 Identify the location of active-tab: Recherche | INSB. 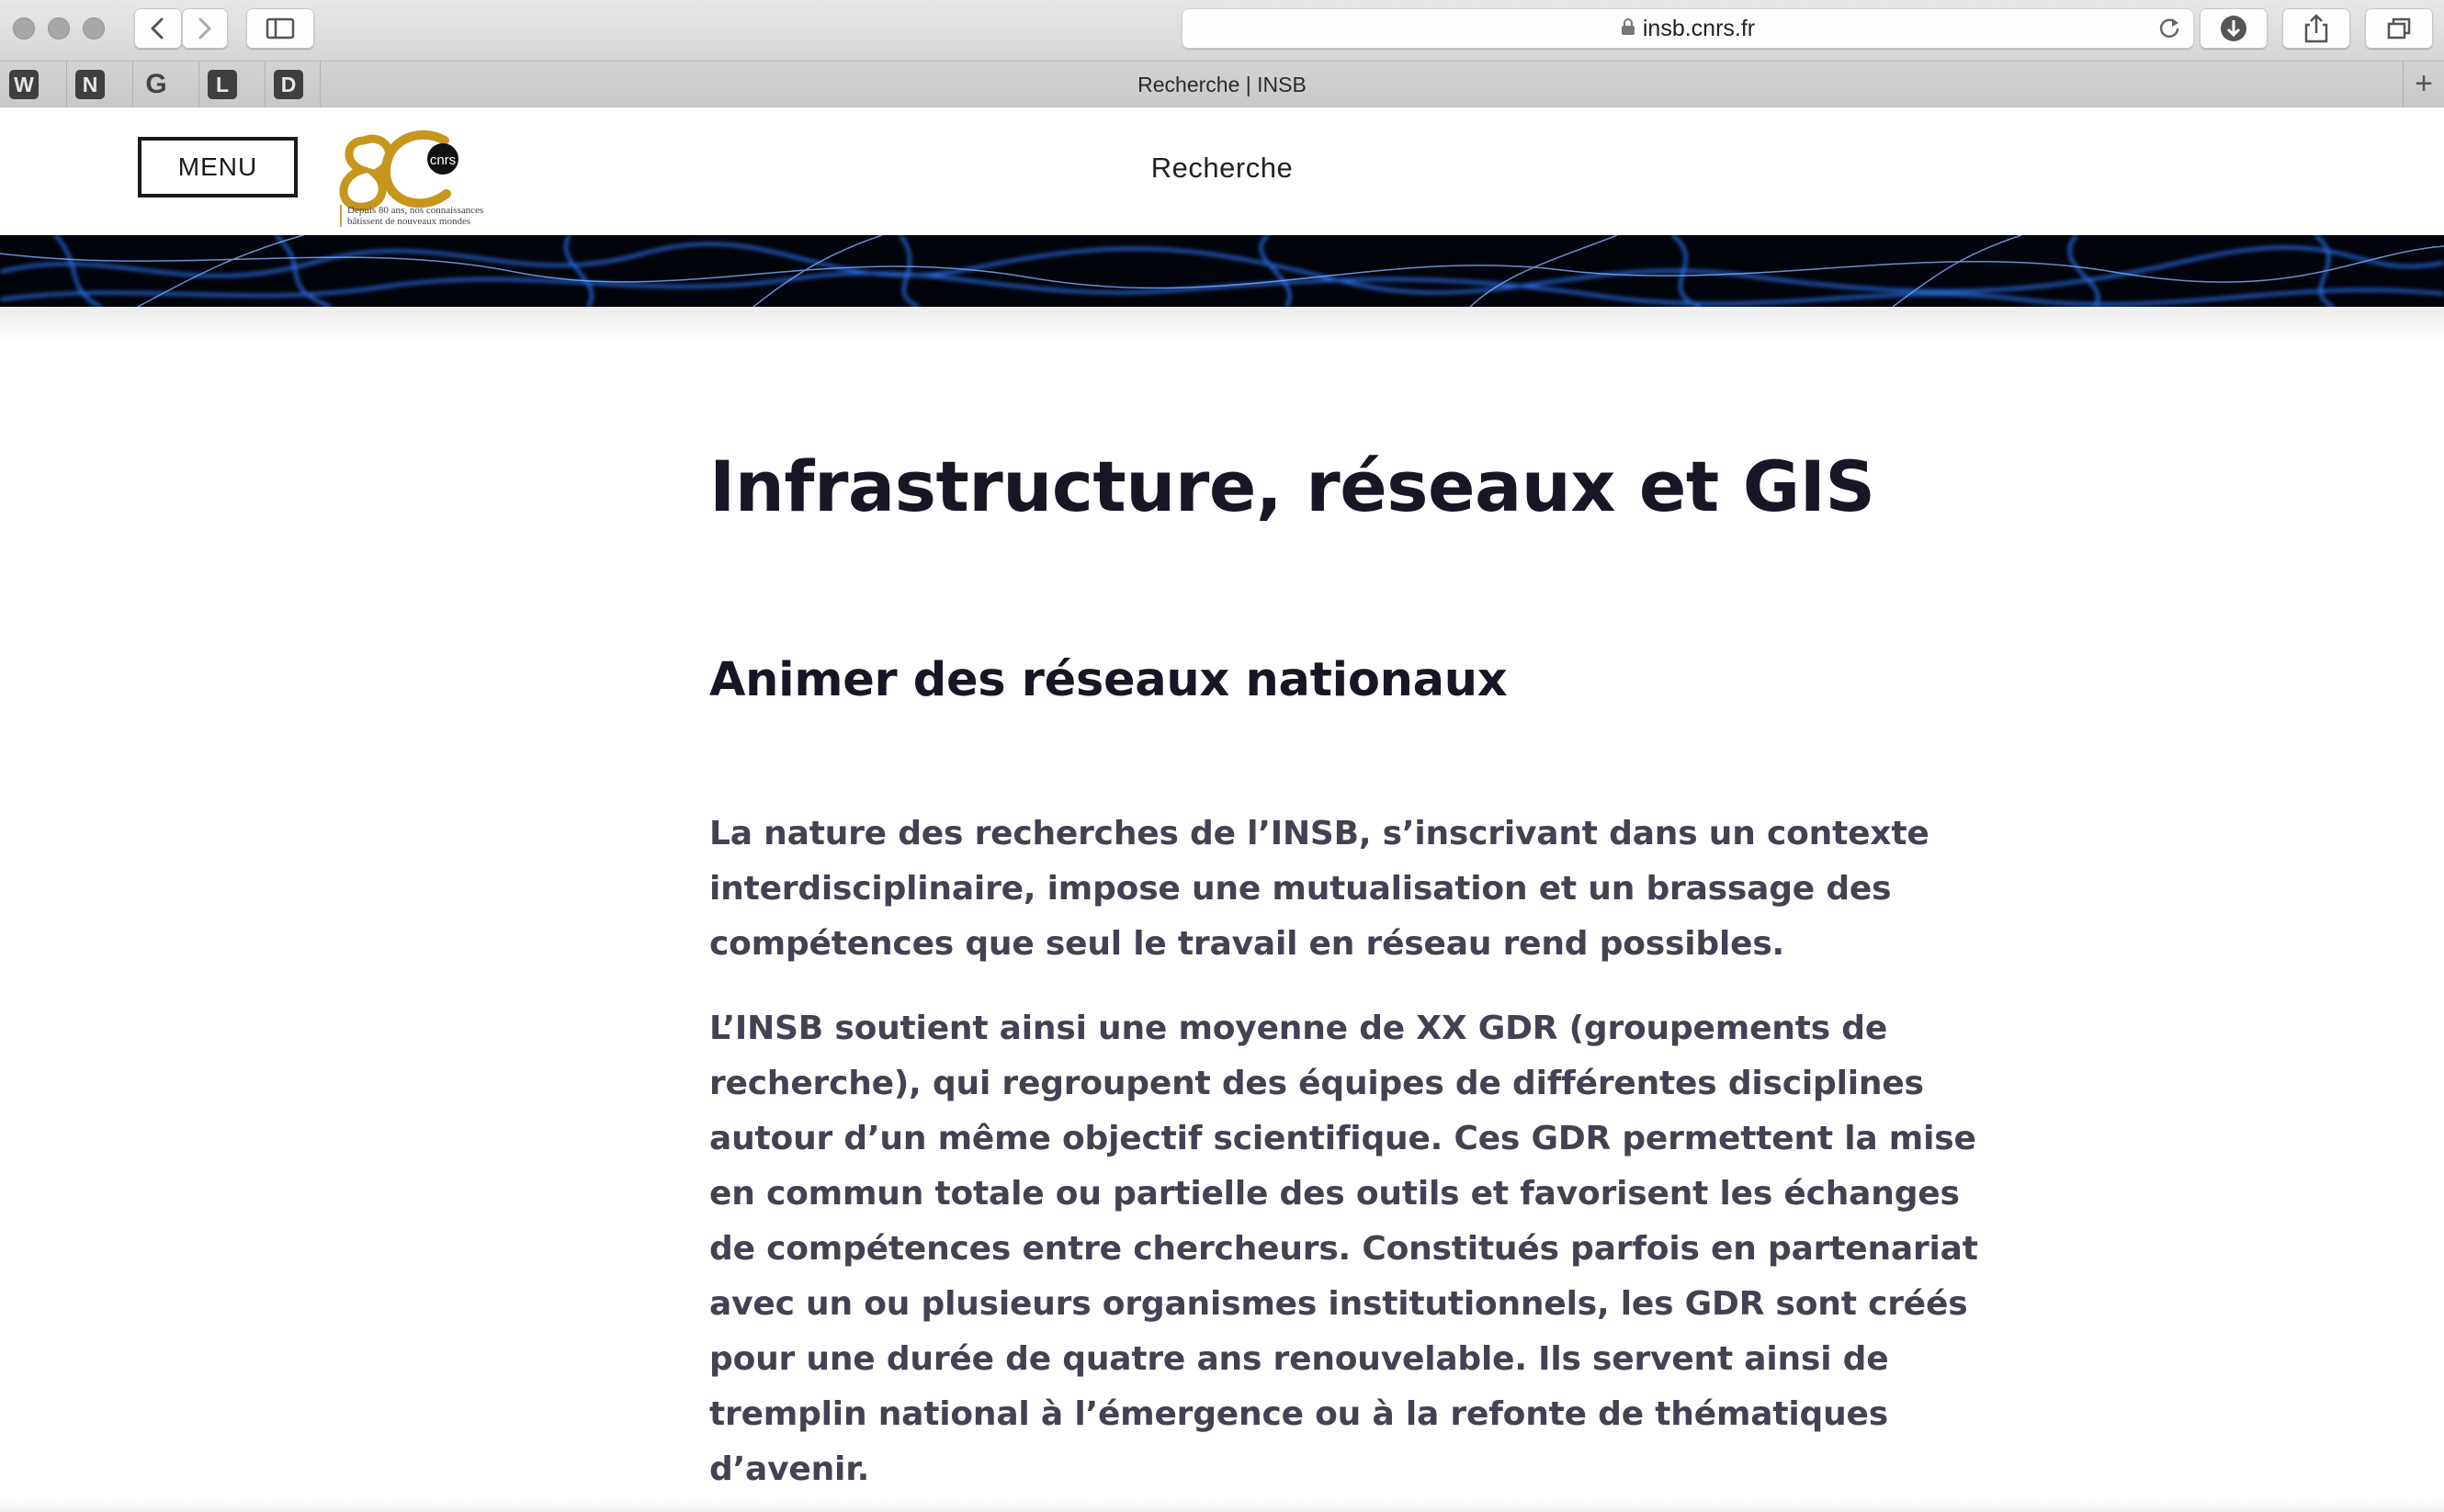
(1222, 84).